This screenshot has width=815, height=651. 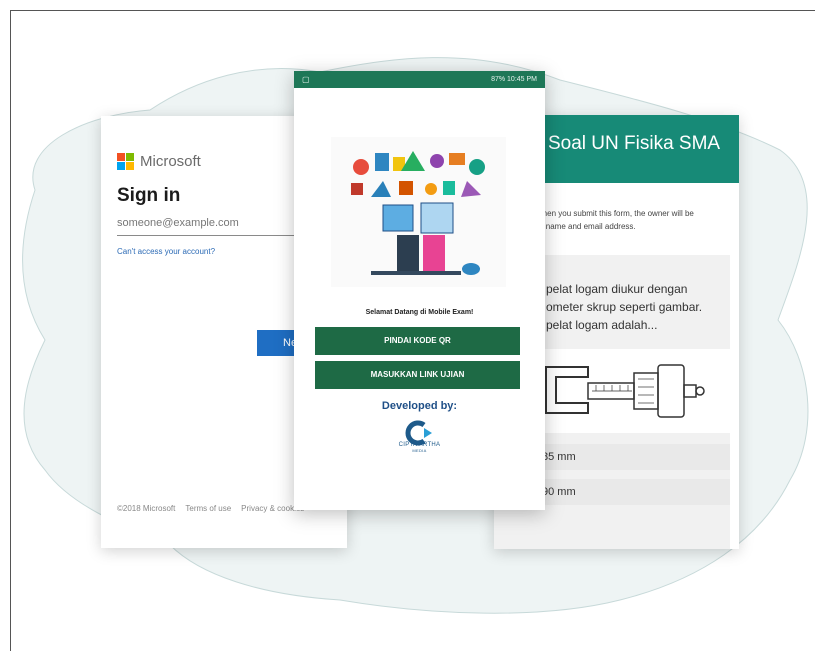 What do you see at coordinates (417, 341) in the screenshot?
I see `scan-qr-button: PINDAI KODE QR` at bounding box center [417, 341].